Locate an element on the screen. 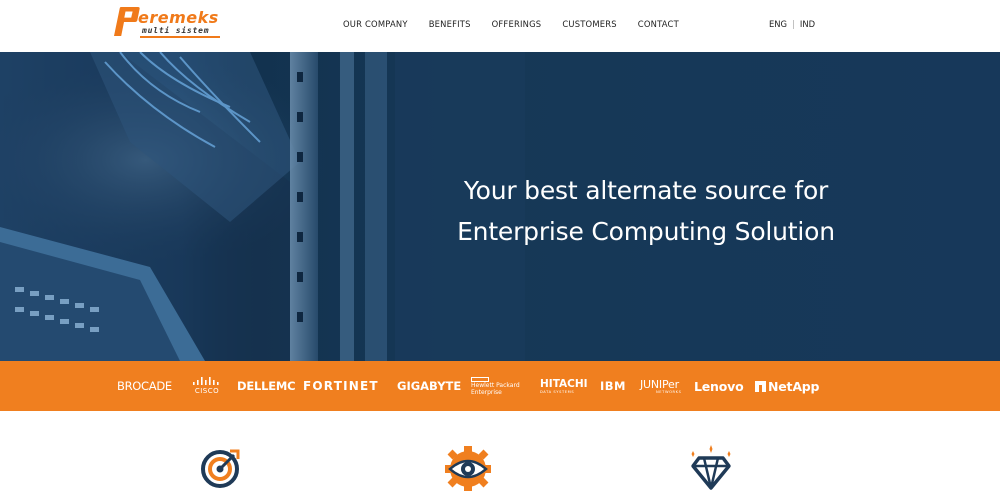  lang-ind: IND is located at coordinates (807, 24).